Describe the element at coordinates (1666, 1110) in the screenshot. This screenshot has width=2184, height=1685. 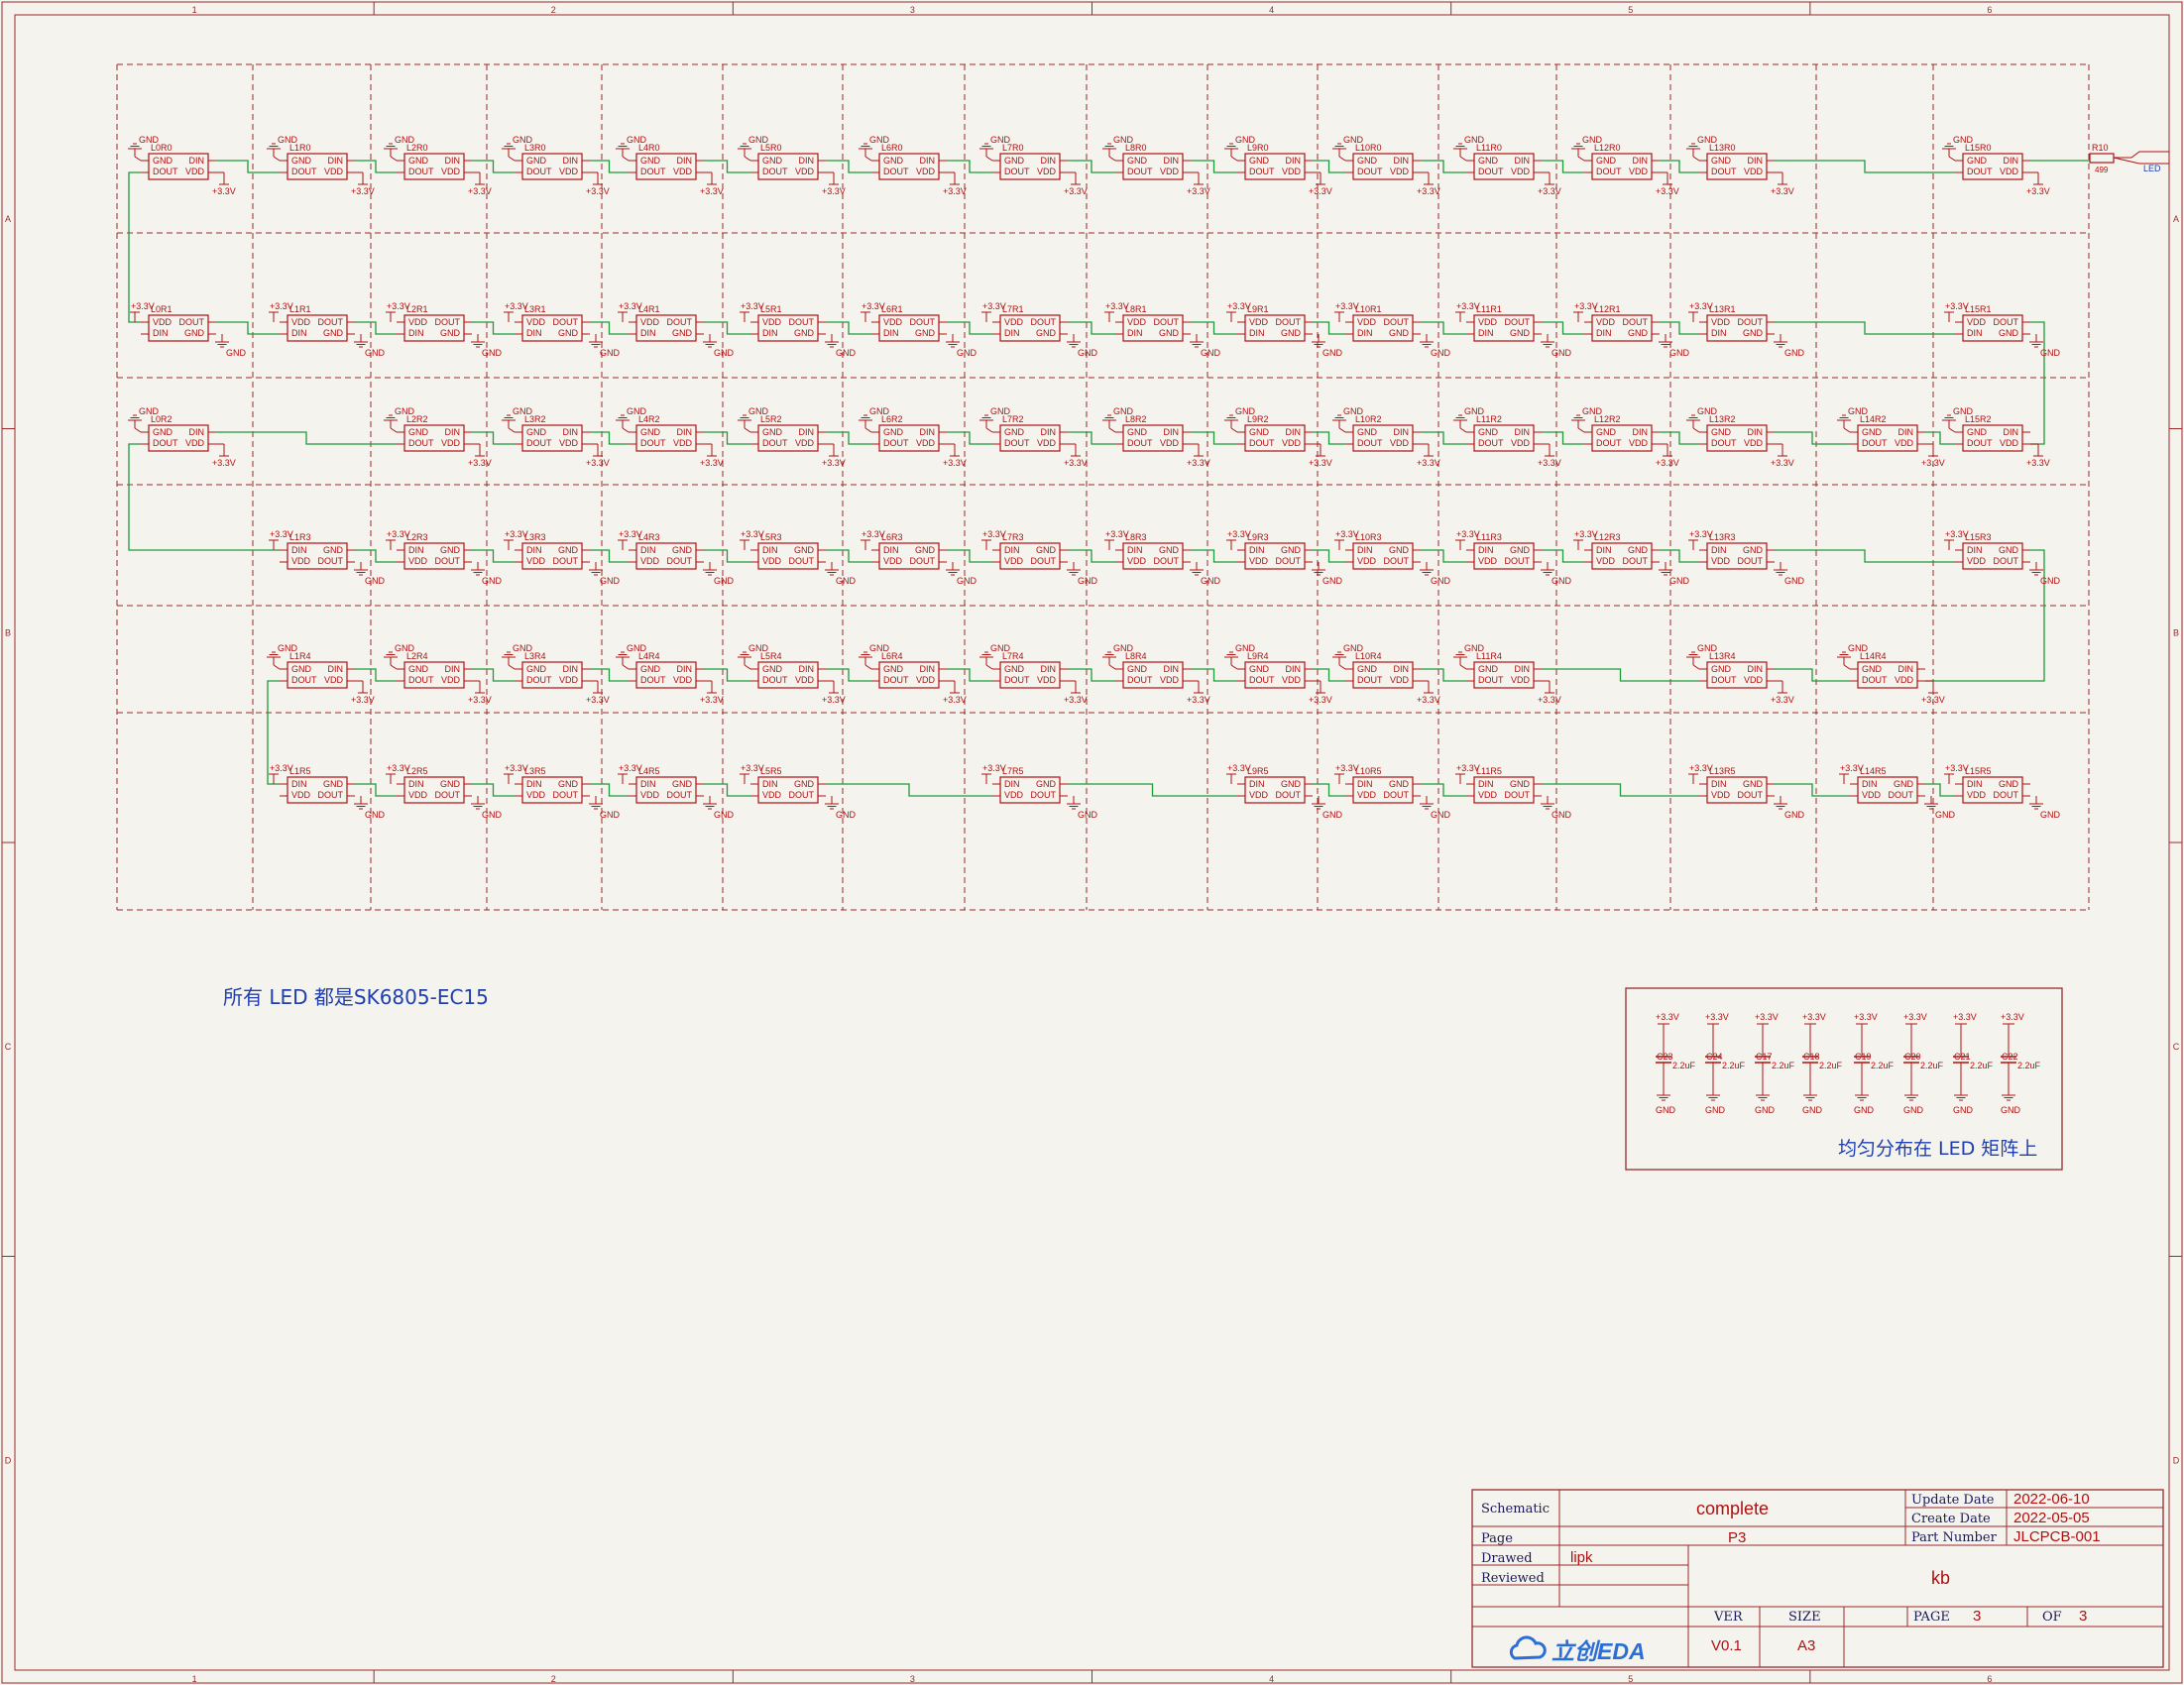
I see `cap-ground-label: GND` at that location.